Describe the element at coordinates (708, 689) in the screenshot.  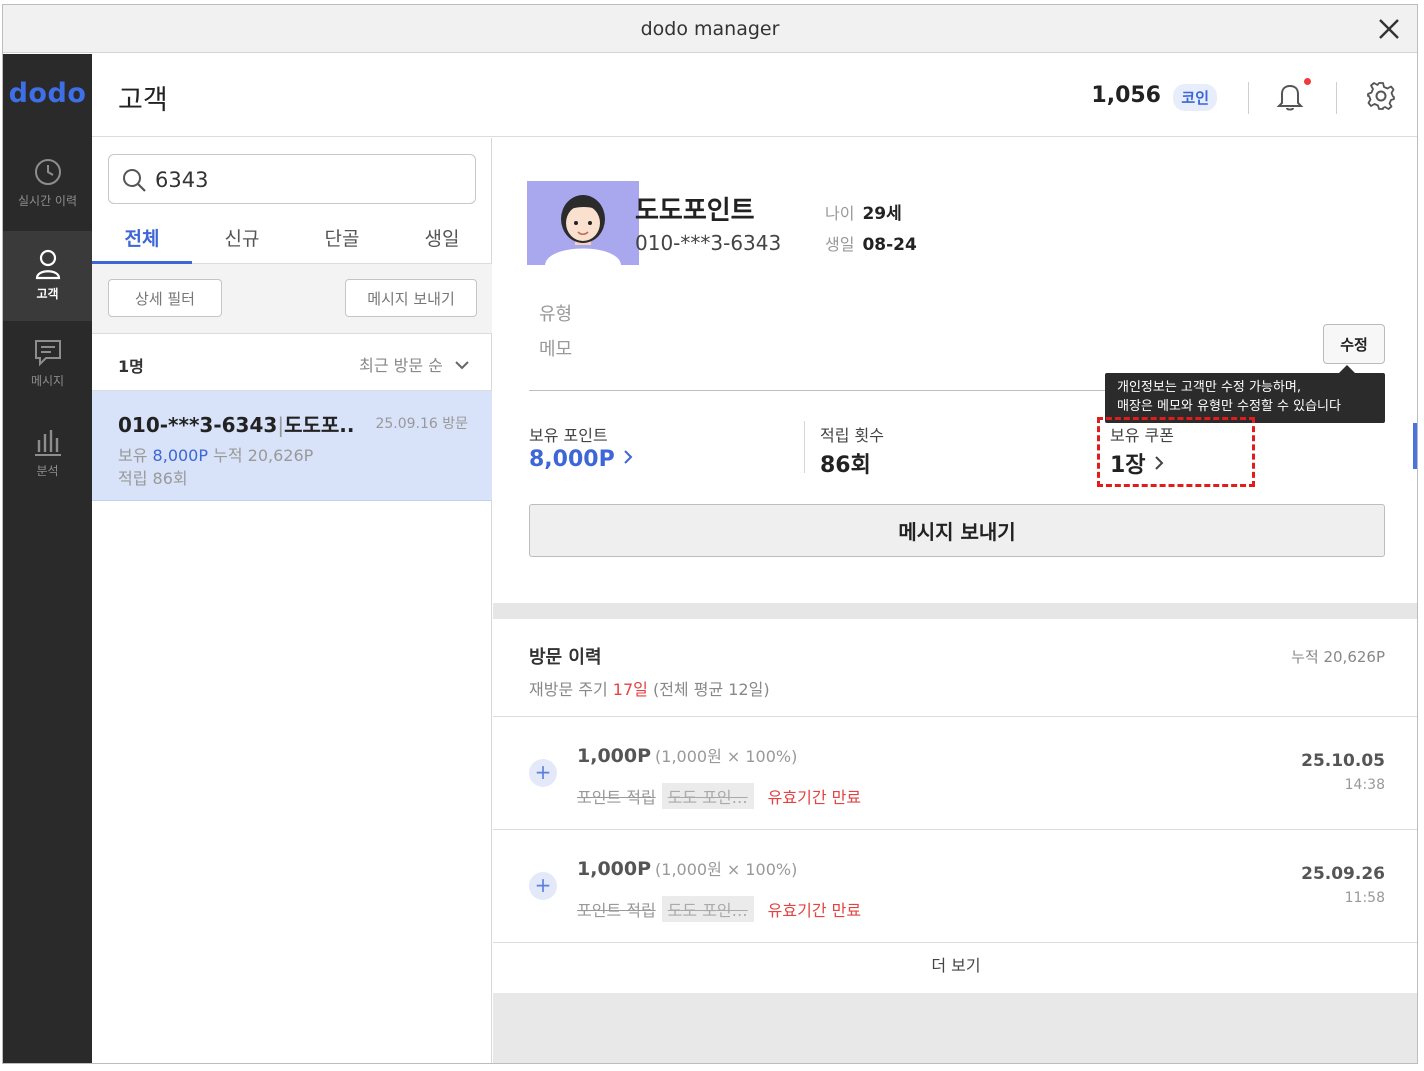
I see `revisit-cycle-suffix: (전체 평균 12일)` at that location.